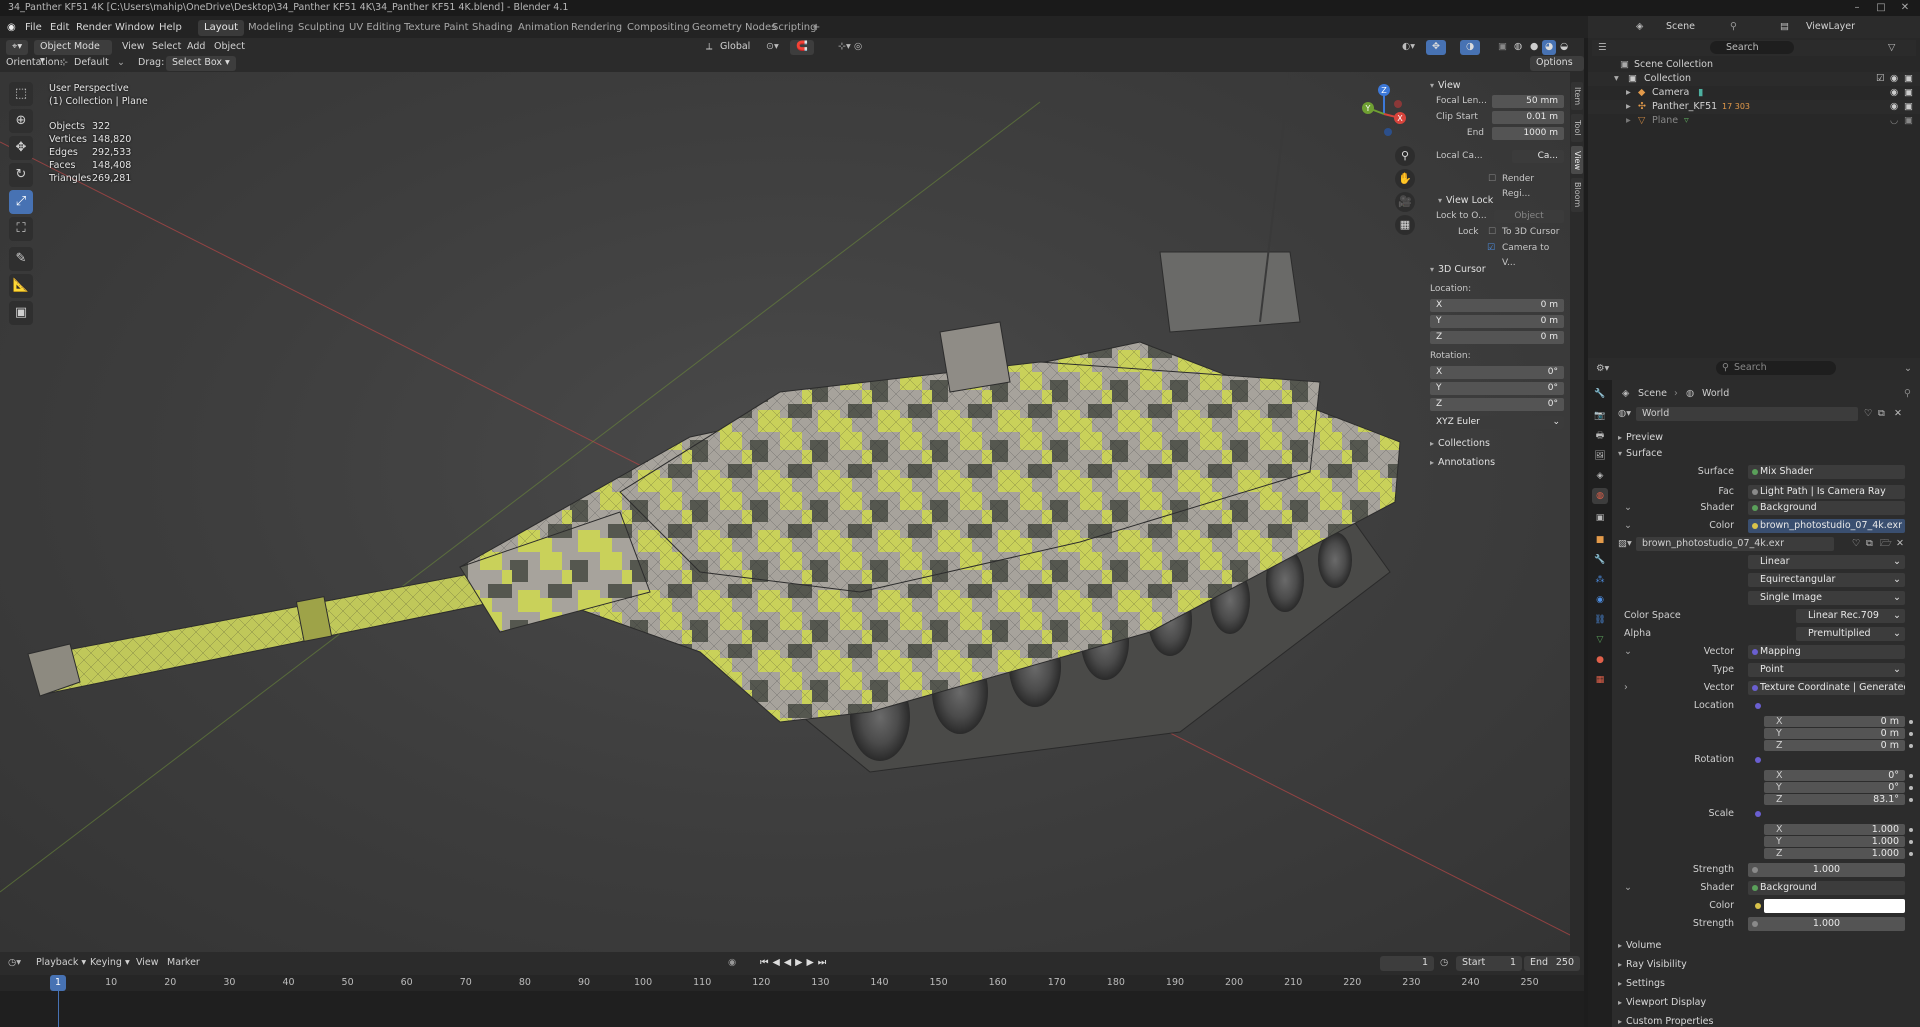 The image size is (1920, 1027). Describe the element at coordinates (1577, 128) in the screenshot. I see `tab-tool: Tool` at that location.